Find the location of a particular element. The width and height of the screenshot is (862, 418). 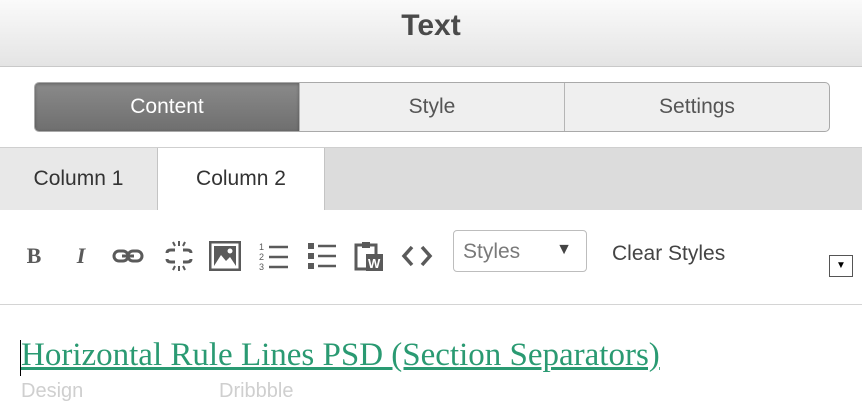

svg-text: 3 is located at coordinates (261, 267).